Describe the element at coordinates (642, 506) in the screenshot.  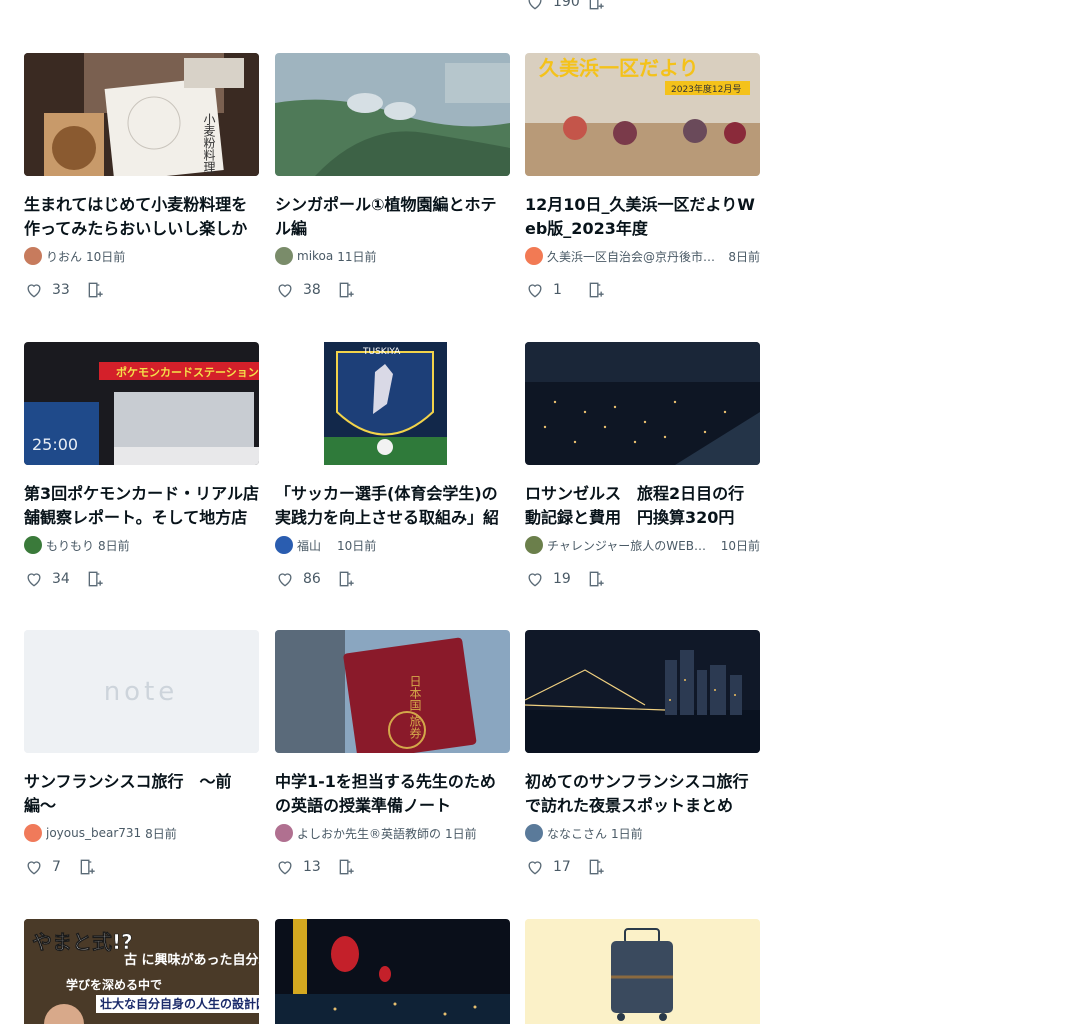
I see `card-title: ロサンゼルス 旅程2日目の行動記録と費用 円換算320円` at that location.